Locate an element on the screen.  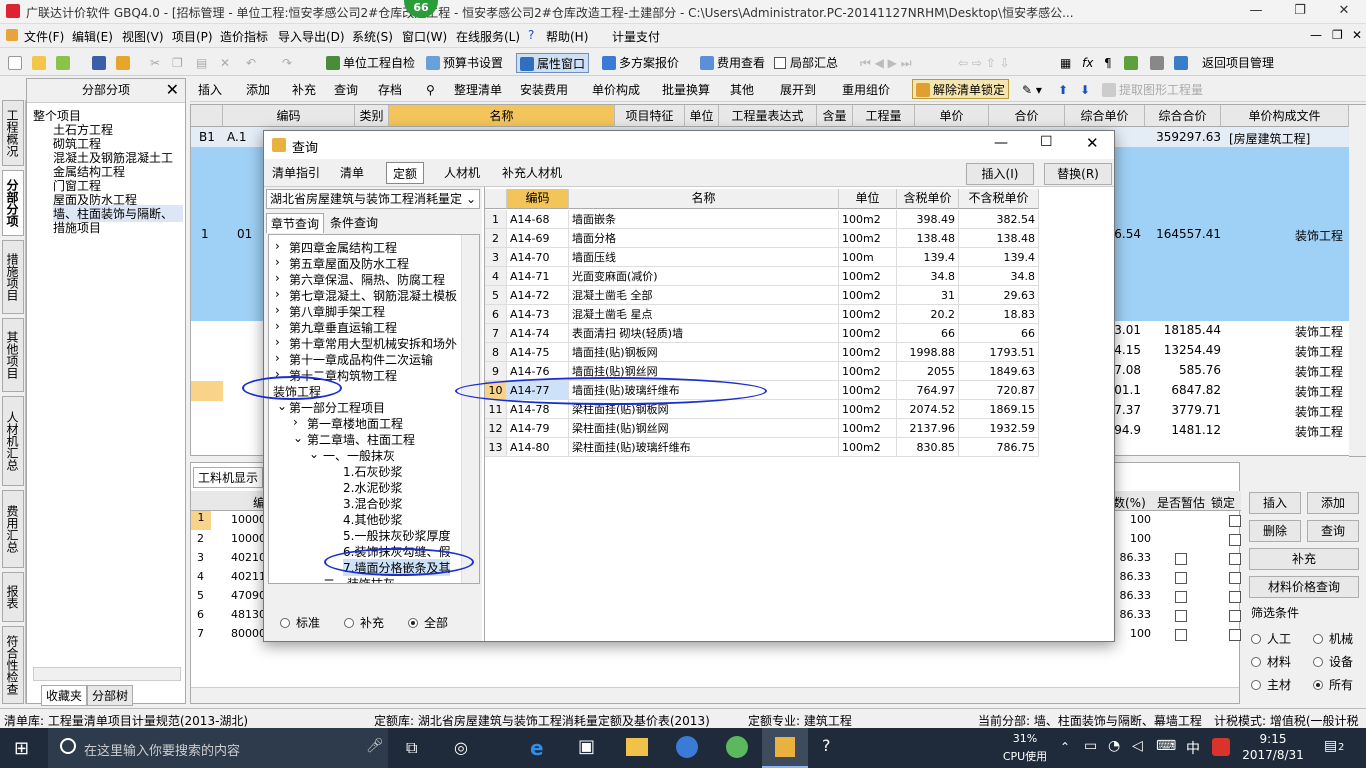
fee-view-button: 费用查看 is located at coordinates (732, 63).